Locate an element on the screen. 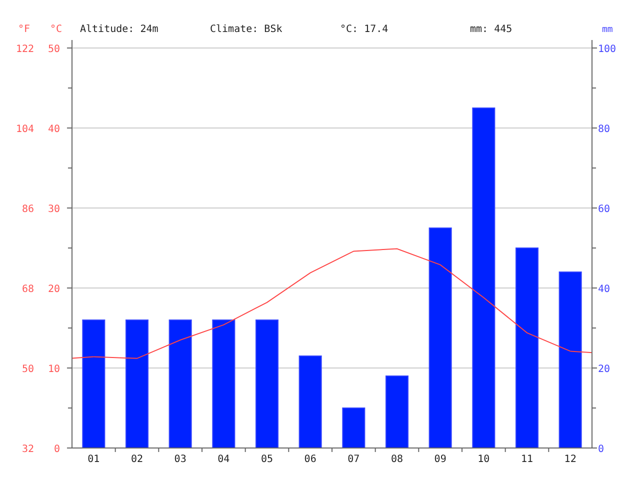  tick-label: 30 is located at coordinates (54, 209).